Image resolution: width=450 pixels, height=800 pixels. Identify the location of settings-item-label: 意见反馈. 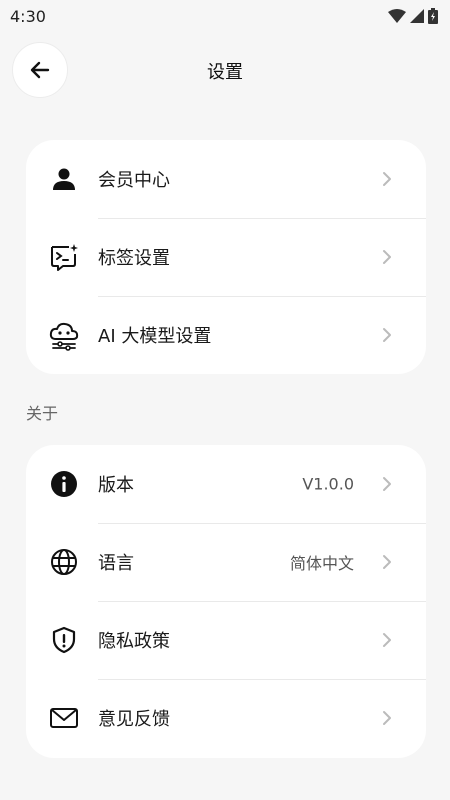
(134, 719).